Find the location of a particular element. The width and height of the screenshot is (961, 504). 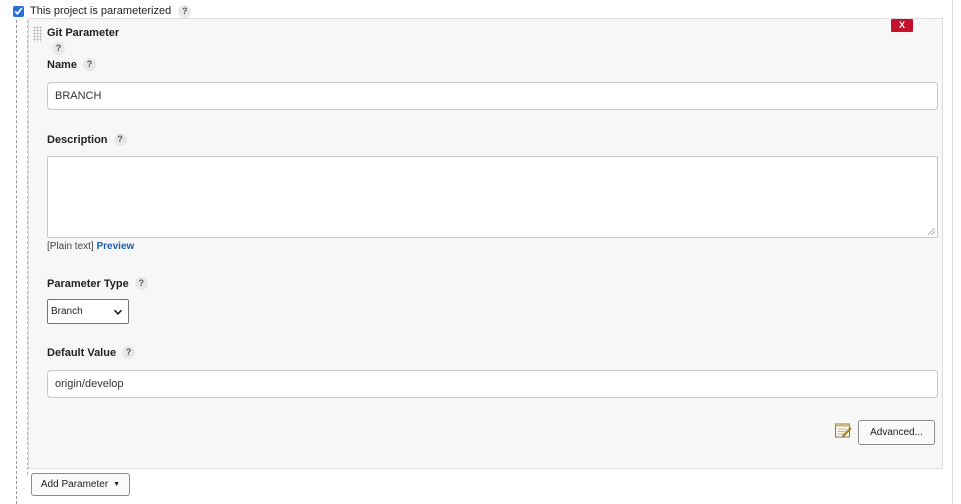

parameterized-help-icon: ? is located at coordinates (185, 11).